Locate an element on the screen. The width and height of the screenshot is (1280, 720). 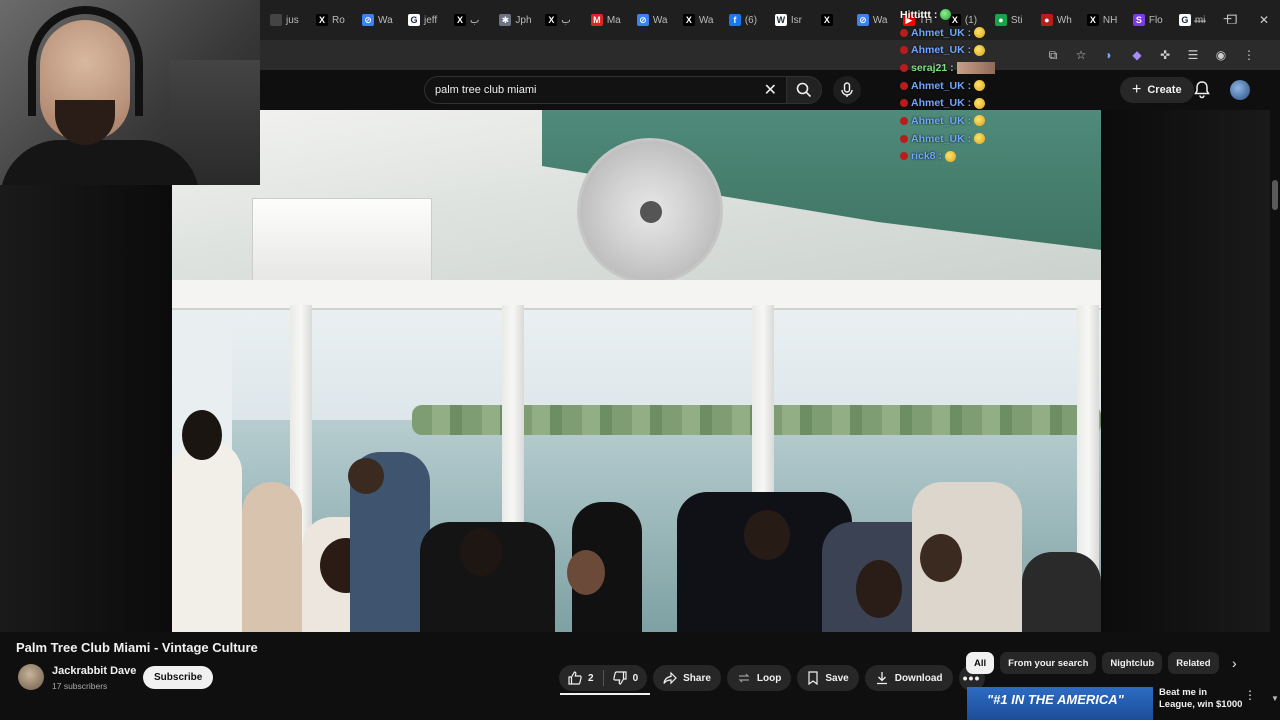
loop-button: Loop is located at coordinates (759, 678).